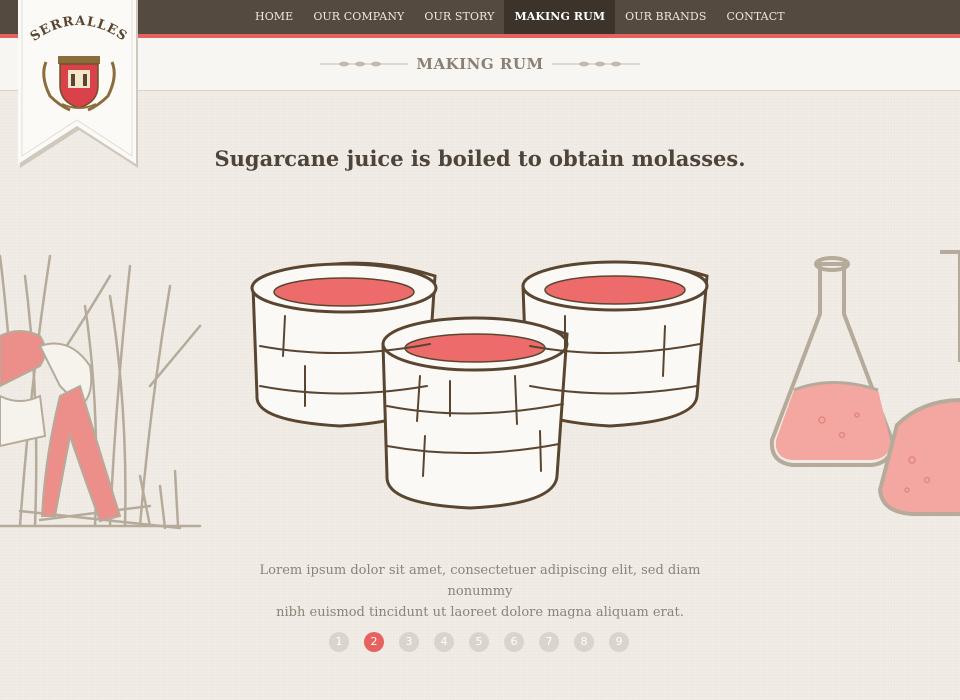 Image resolution: width=960 pixels, height=700 pixels. I want to click on nav-contact: CONTACT, so click(755, 17).